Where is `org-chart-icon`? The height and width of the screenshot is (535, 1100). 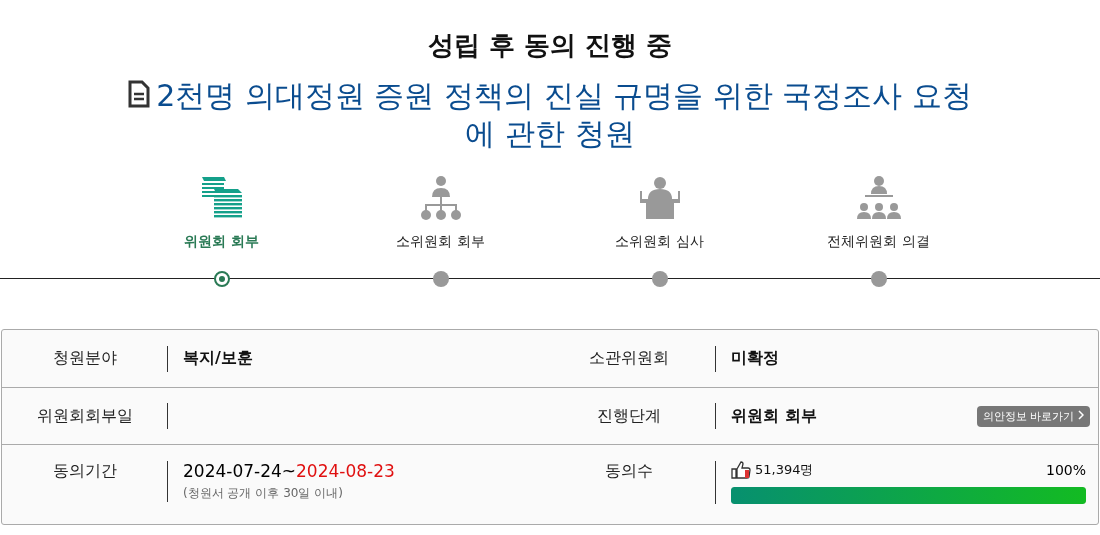
org-chart-icon is located at coordinates (440, 198).